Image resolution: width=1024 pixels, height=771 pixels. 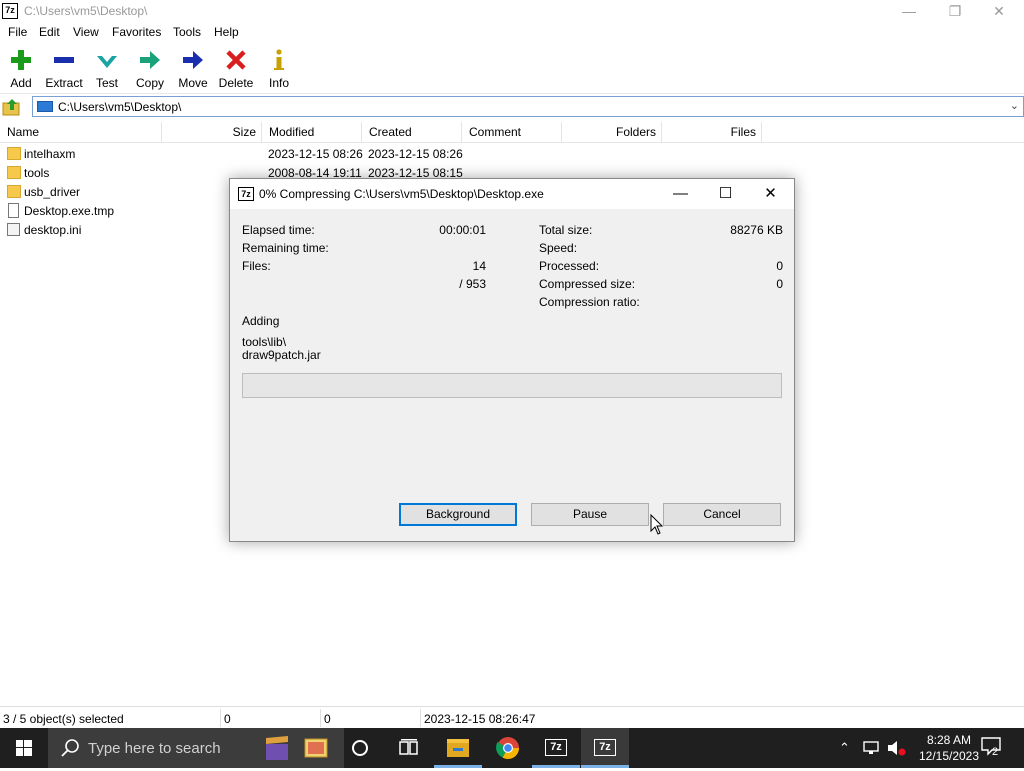 I want to click on column-modified: Modified, so click(x=312, y=132).